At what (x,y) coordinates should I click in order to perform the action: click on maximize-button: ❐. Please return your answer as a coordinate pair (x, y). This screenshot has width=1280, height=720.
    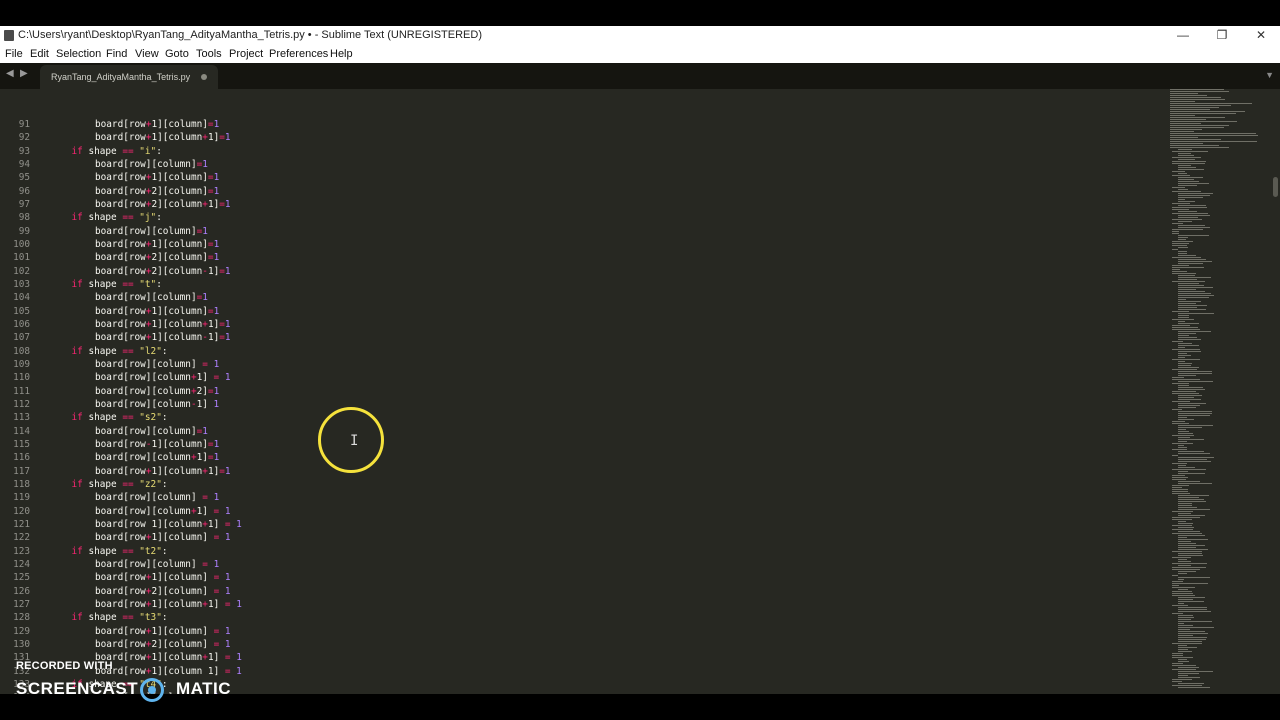
    Looking at the image, I should click on (1222, 35).